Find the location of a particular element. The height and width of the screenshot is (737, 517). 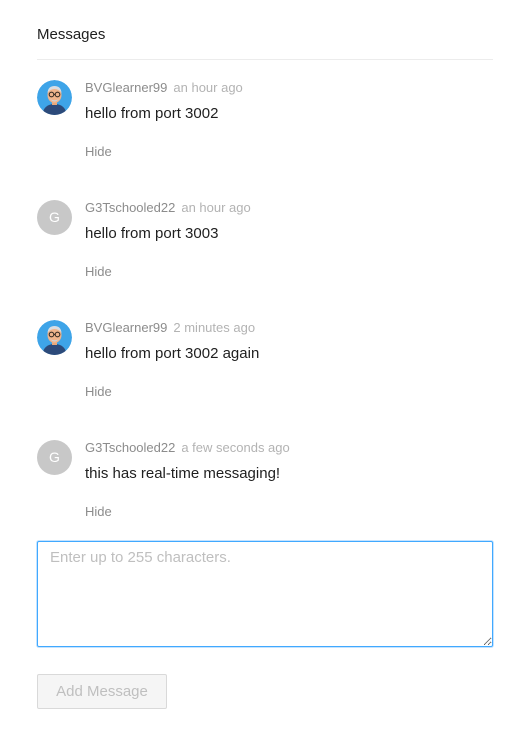

messages-heading: Messages is located at coordinates (71, 34).